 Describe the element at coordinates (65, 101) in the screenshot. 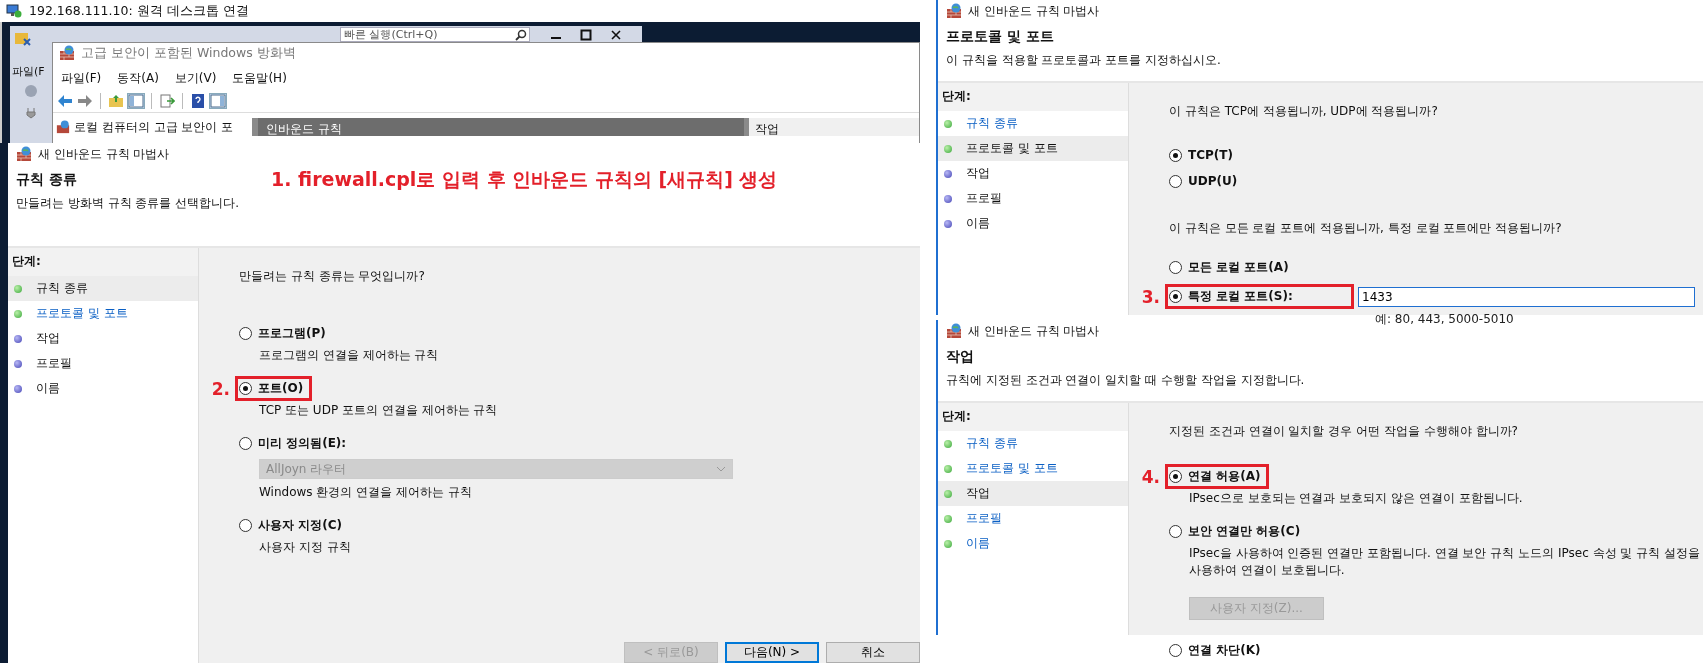

I see `back-arrow-icon` at that location.